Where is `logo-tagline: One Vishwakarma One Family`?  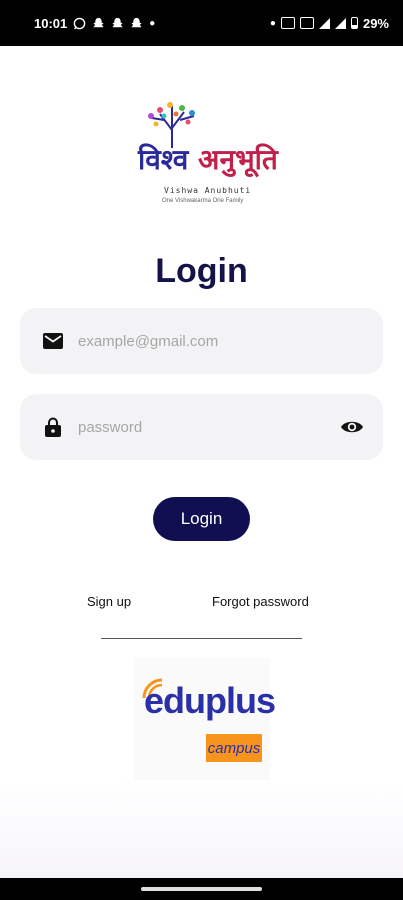
logo-tagline: One Vishwakarma One Family is located at coordinates (203, 201).